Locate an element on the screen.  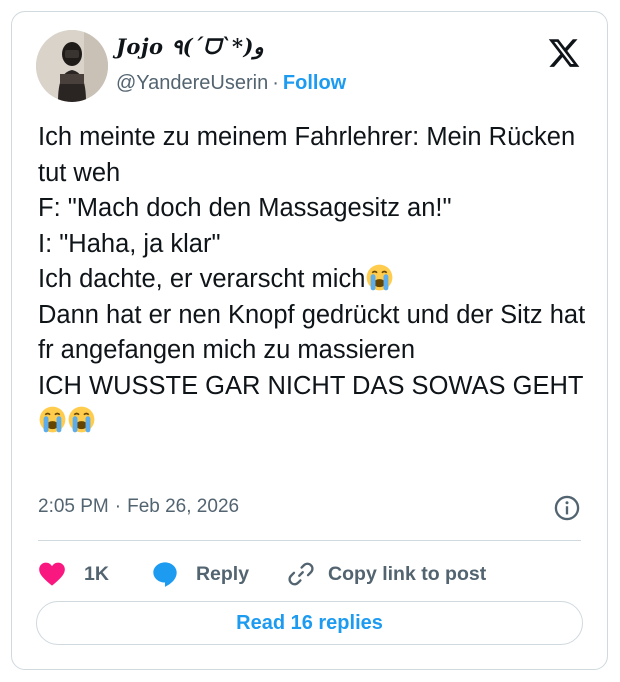
copy-link-button: Copy link to post is located at coordinates (386, 574).